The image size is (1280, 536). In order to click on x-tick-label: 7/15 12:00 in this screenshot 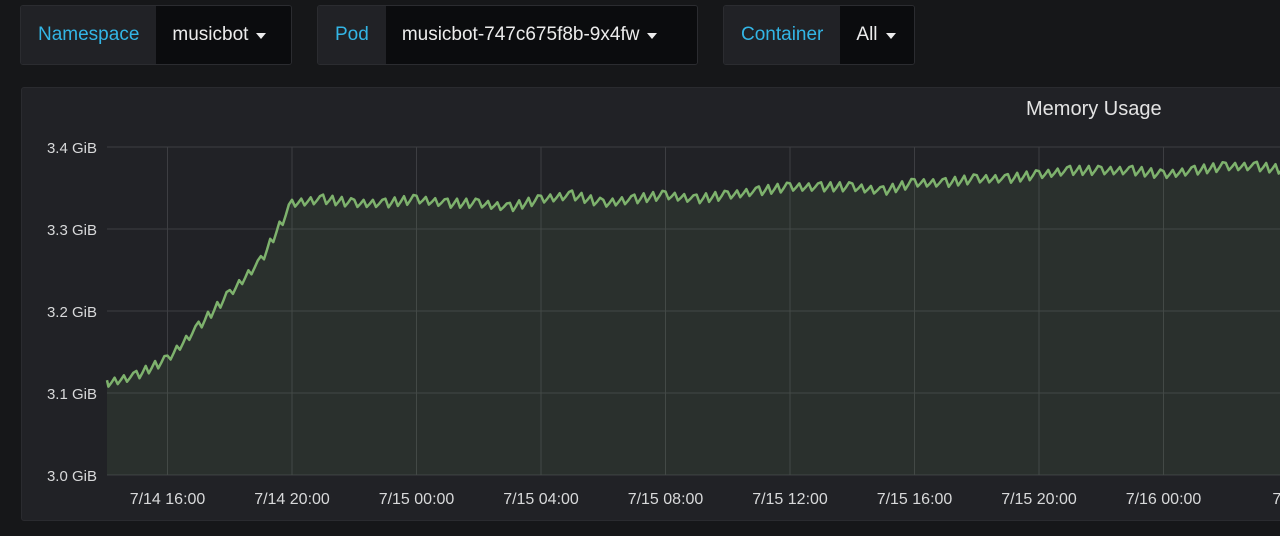, I will do `click(790, 499)`.